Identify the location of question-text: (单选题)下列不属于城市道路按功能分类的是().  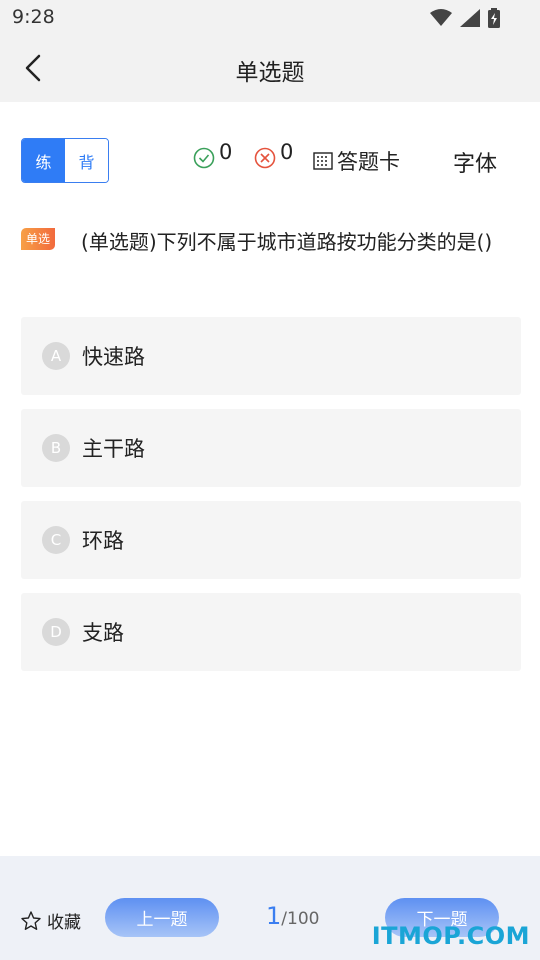
(287, 242).